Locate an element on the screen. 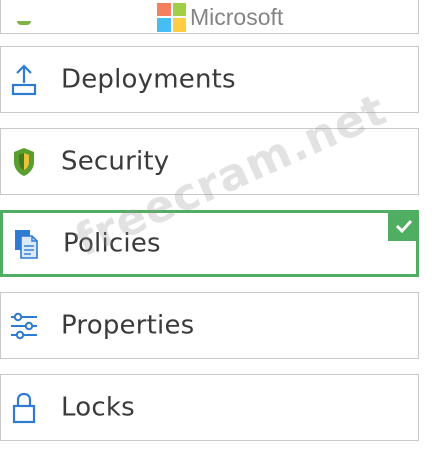  menu-item-label: Policies is located at coordinates (112, 242).